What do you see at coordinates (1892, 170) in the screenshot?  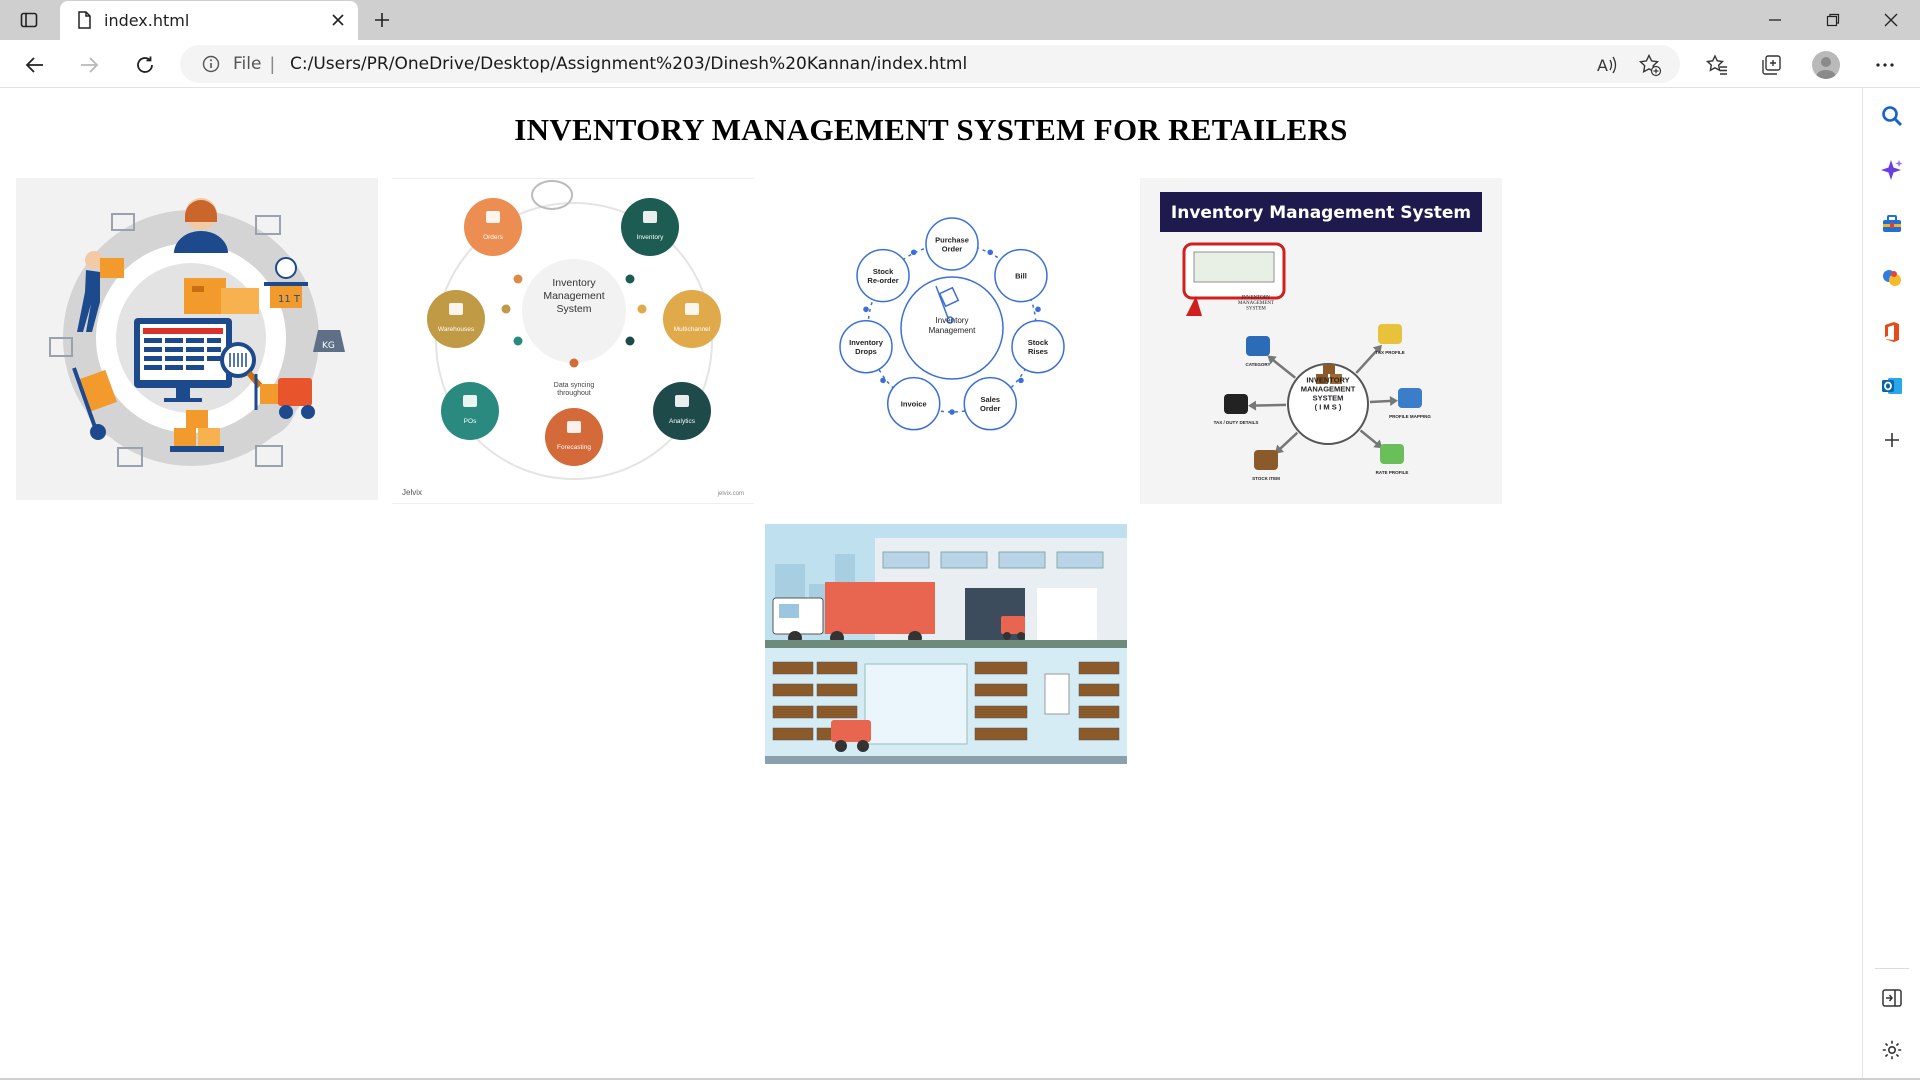 I see `copilot-icon` at bounding box center [1892, 170].